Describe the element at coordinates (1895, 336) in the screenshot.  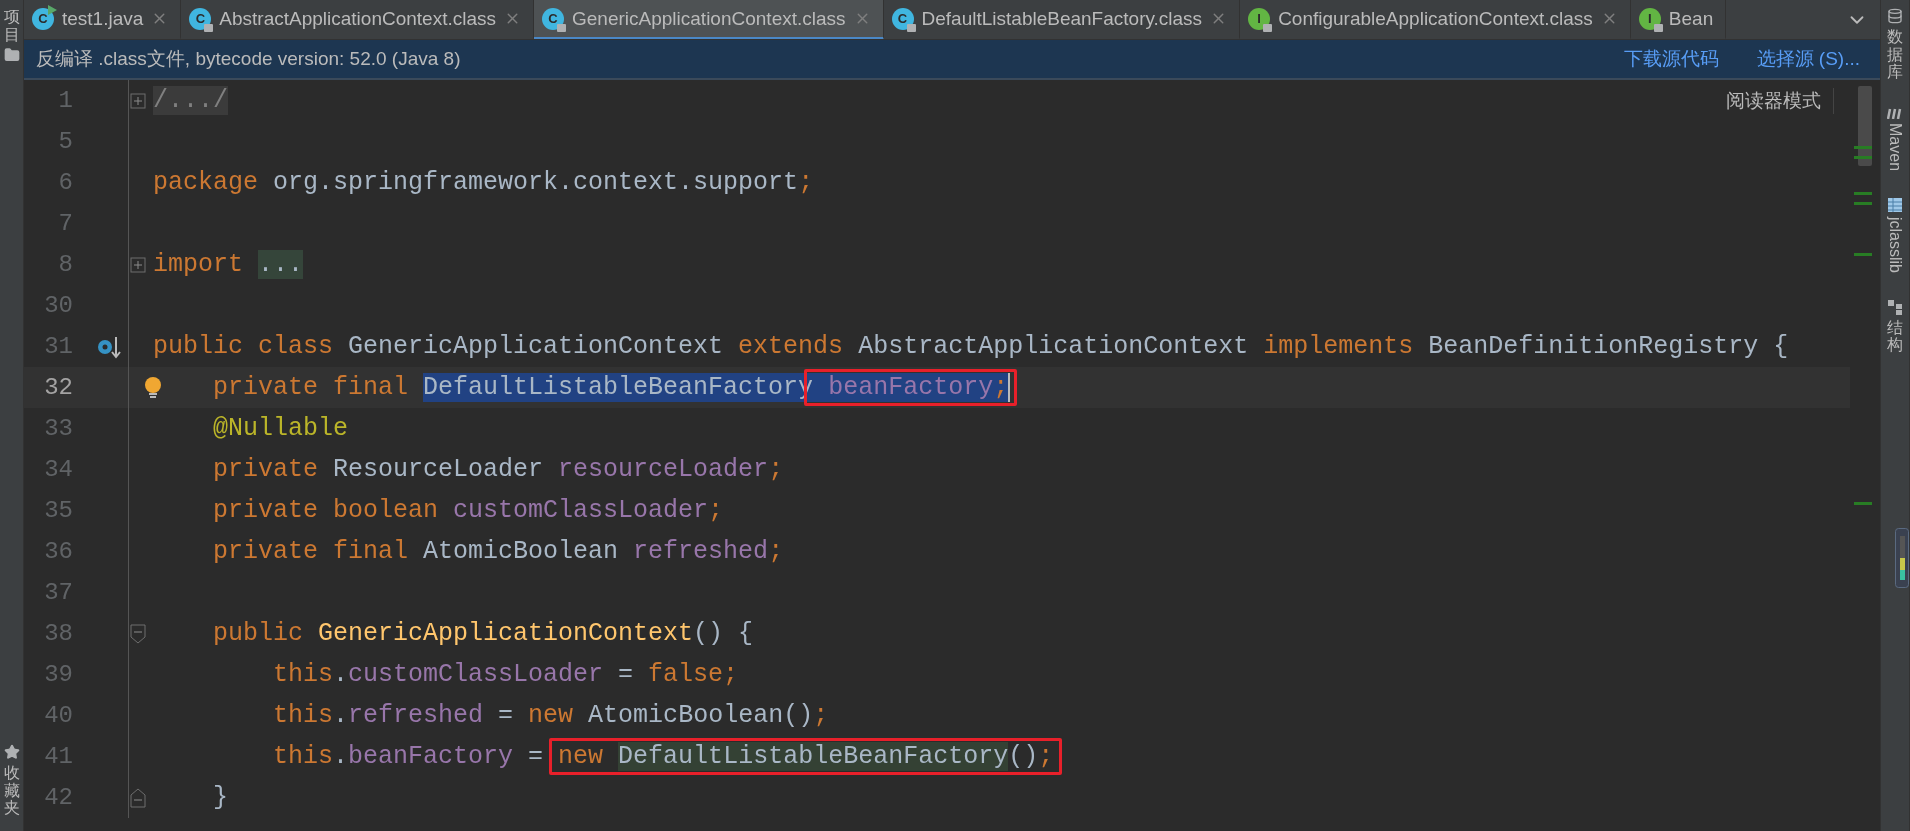
I see `tool-window-button: 结构` at that location.